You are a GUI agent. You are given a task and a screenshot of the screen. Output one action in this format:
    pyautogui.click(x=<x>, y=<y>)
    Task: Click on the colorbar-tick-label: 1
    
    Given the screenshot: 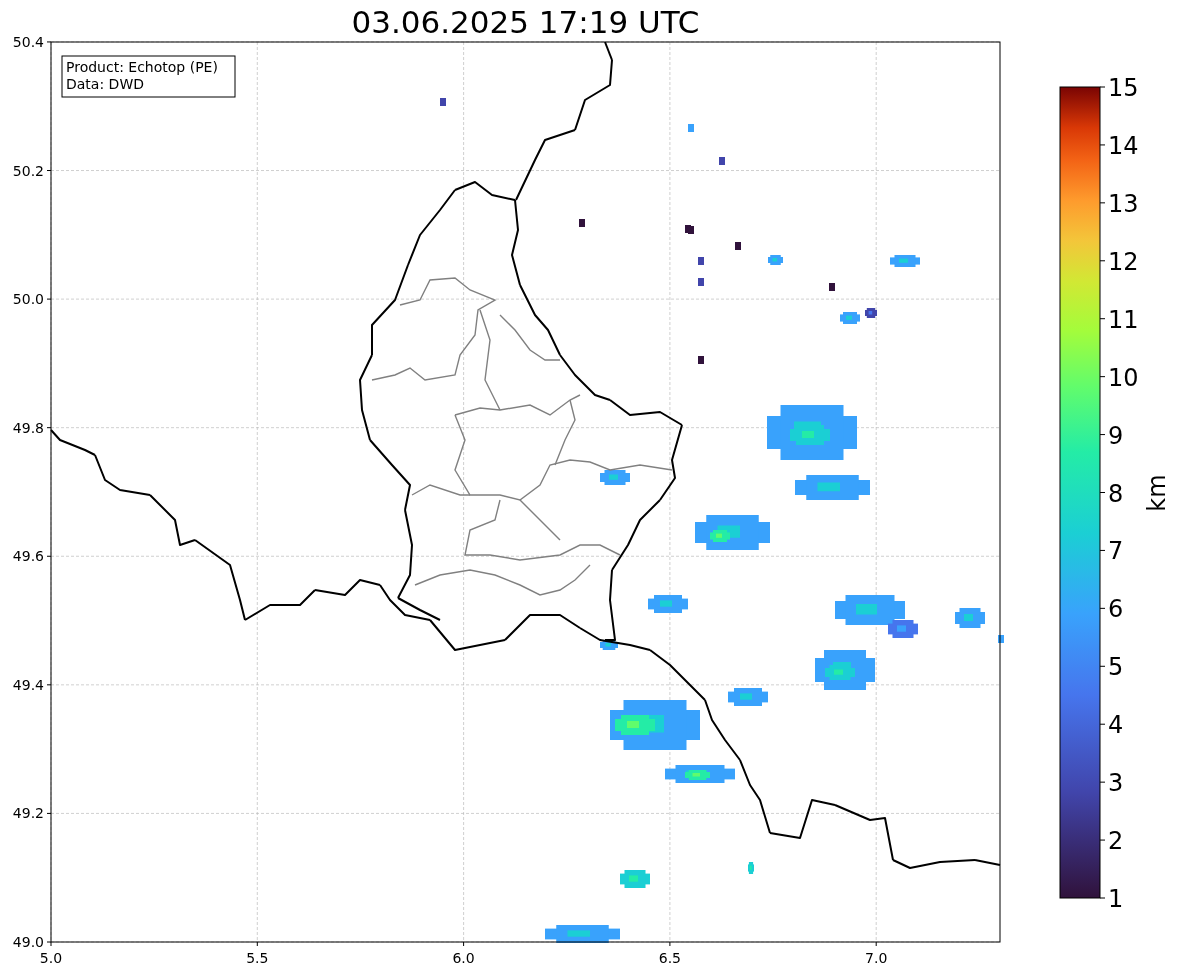 What is the action you would take?
    pyautogui.click(x=1116, y=899)
    